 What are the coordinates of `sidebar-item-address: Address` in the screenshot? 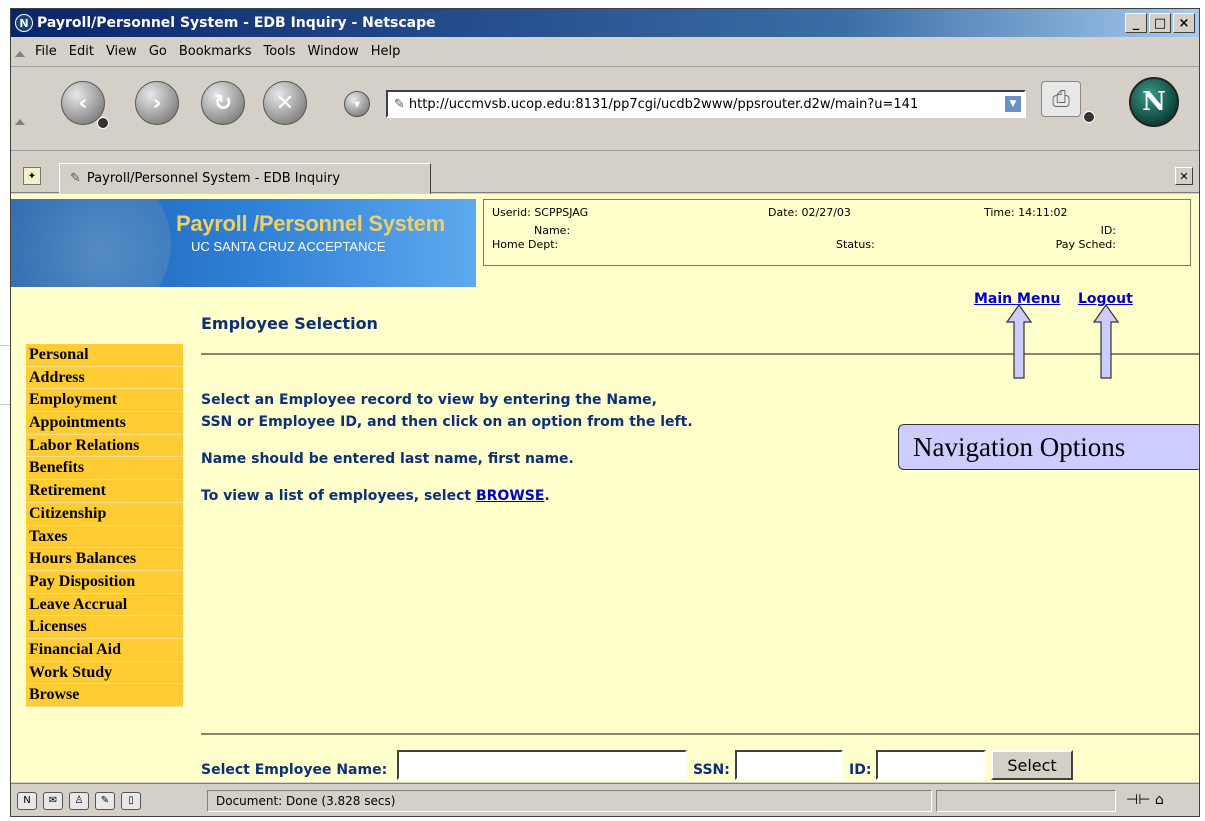 It's located at (104, 378).